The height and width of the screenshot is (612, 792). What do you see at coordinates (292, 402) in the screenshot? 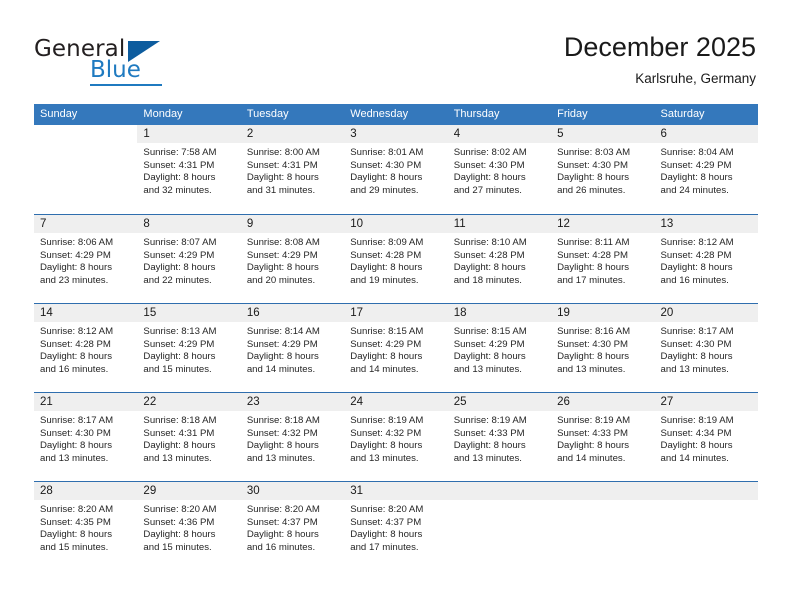
I see `day-number: 23` at bounding box center [292, 402].